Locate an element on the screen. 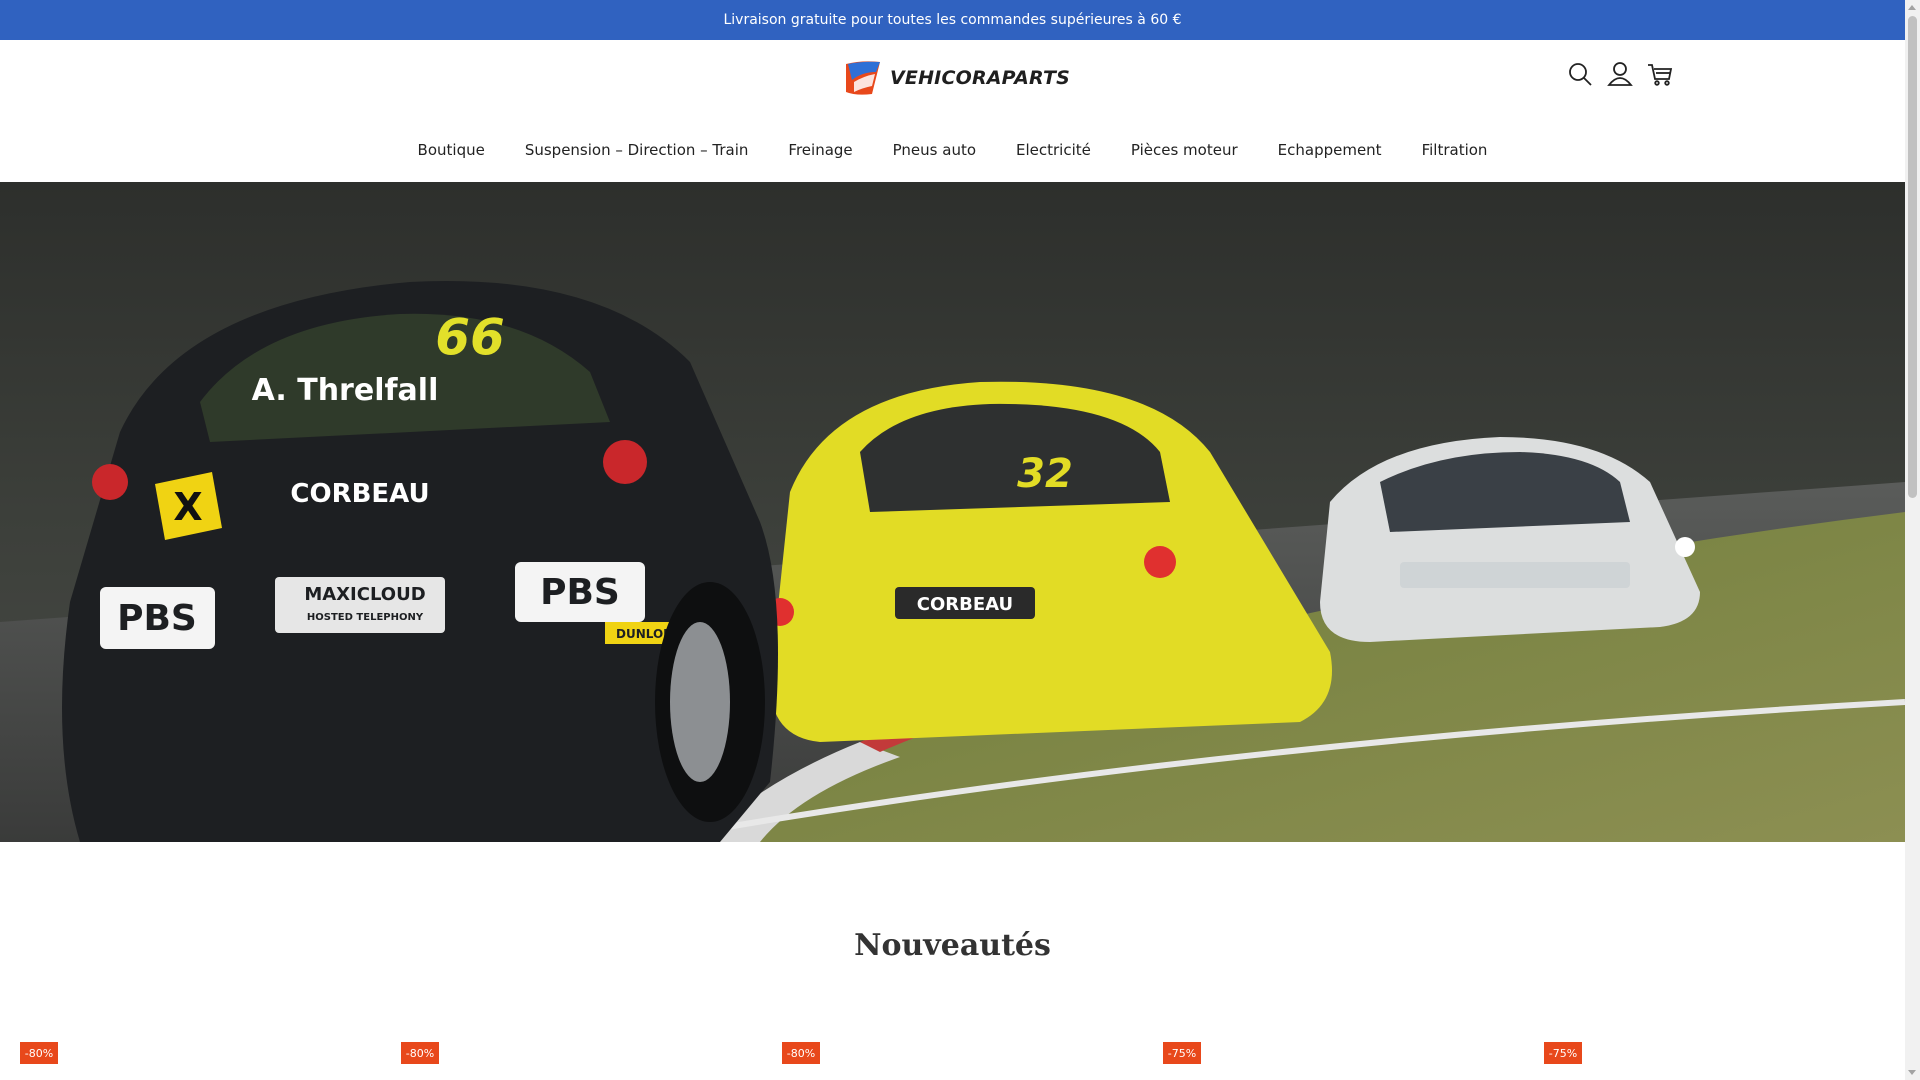 The width and height of the screenshot is (1920, 1080). nav-item-freinage: Freinage is located at coordinates (820, 150).